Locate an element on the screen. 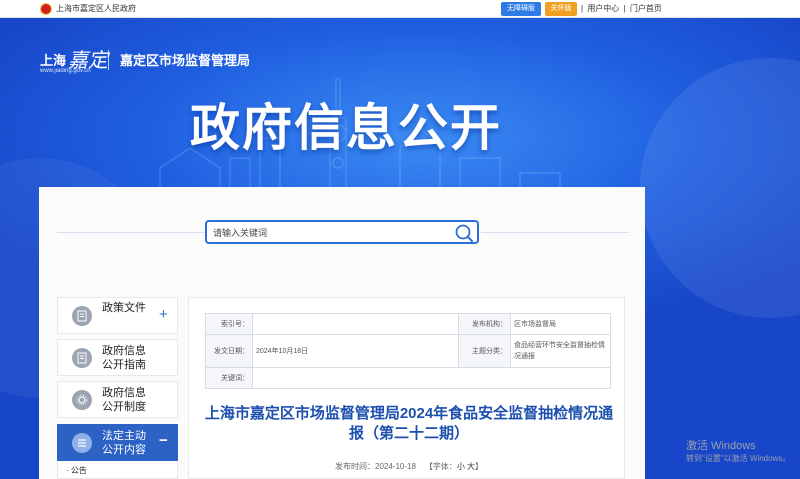 The height and width of the screenshot is (479, 800). date-label: 发文日期： is located at coordinates (229, 351).